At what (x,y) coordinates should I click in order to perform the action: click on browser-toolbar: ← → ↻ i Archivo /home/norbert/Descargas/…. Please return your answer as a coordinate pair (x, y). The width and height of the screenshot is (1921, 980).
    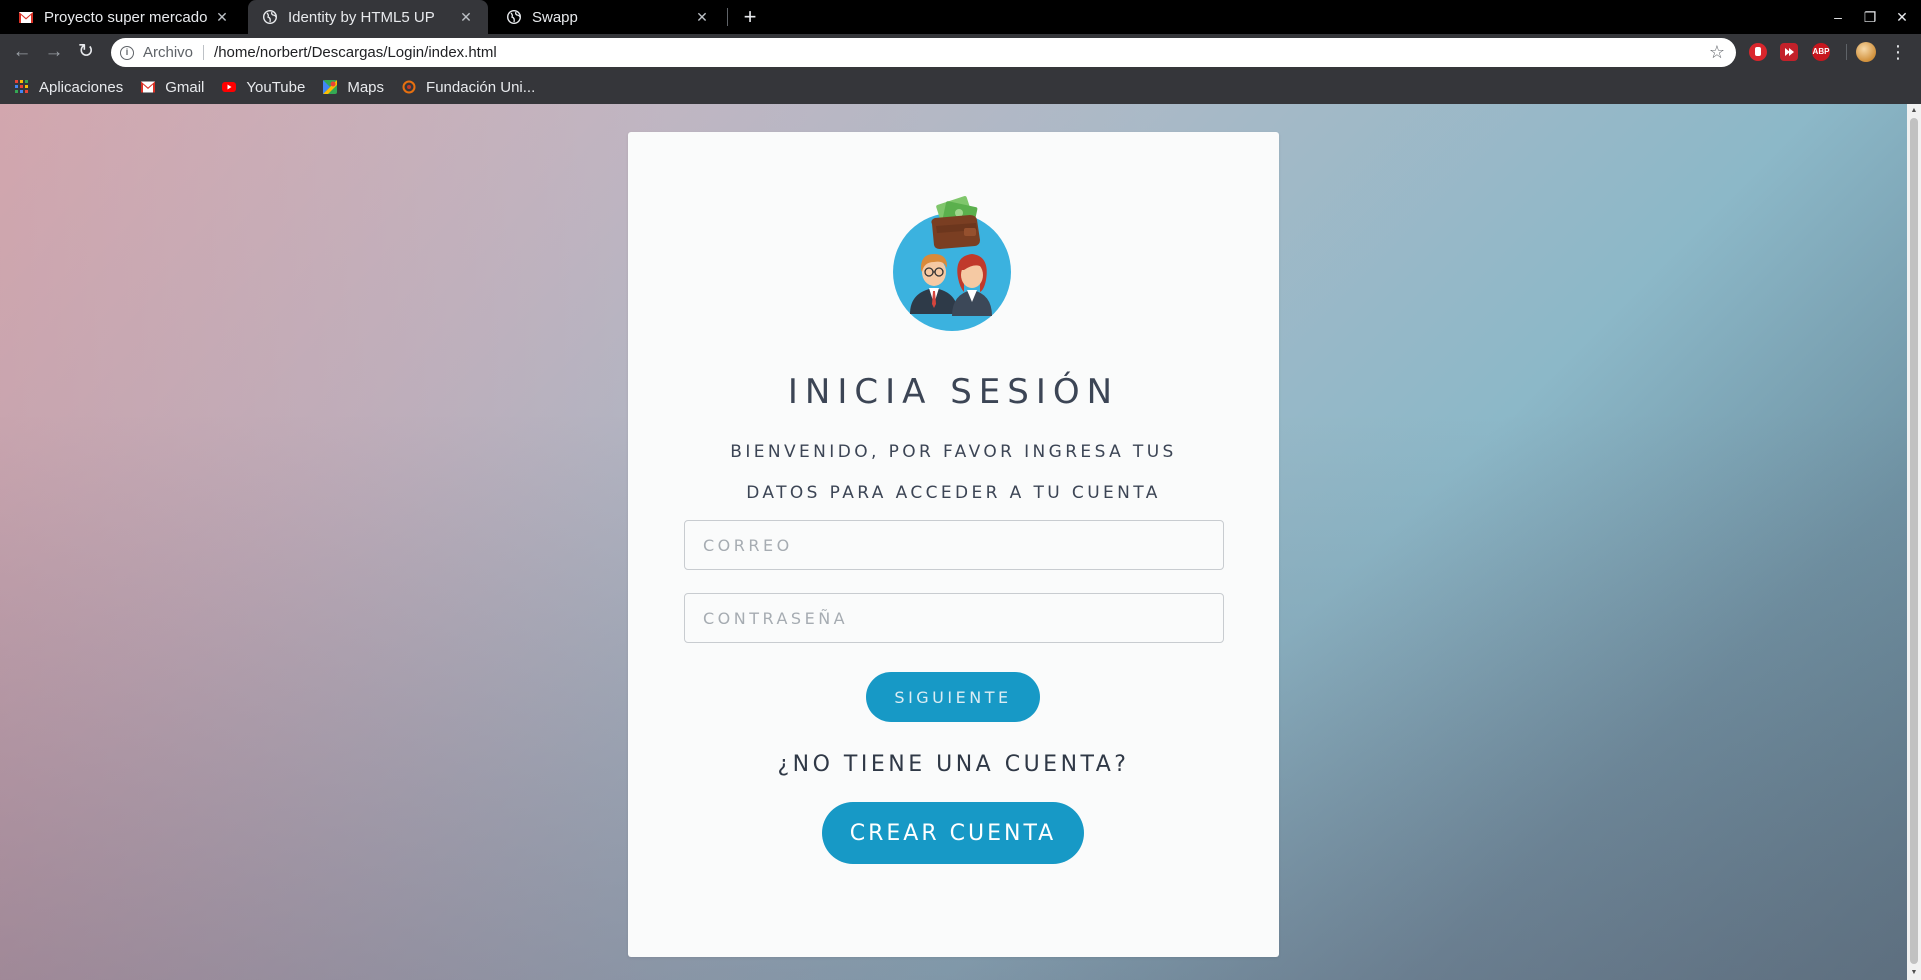
    Looking at the image, I should click on (960, 52).